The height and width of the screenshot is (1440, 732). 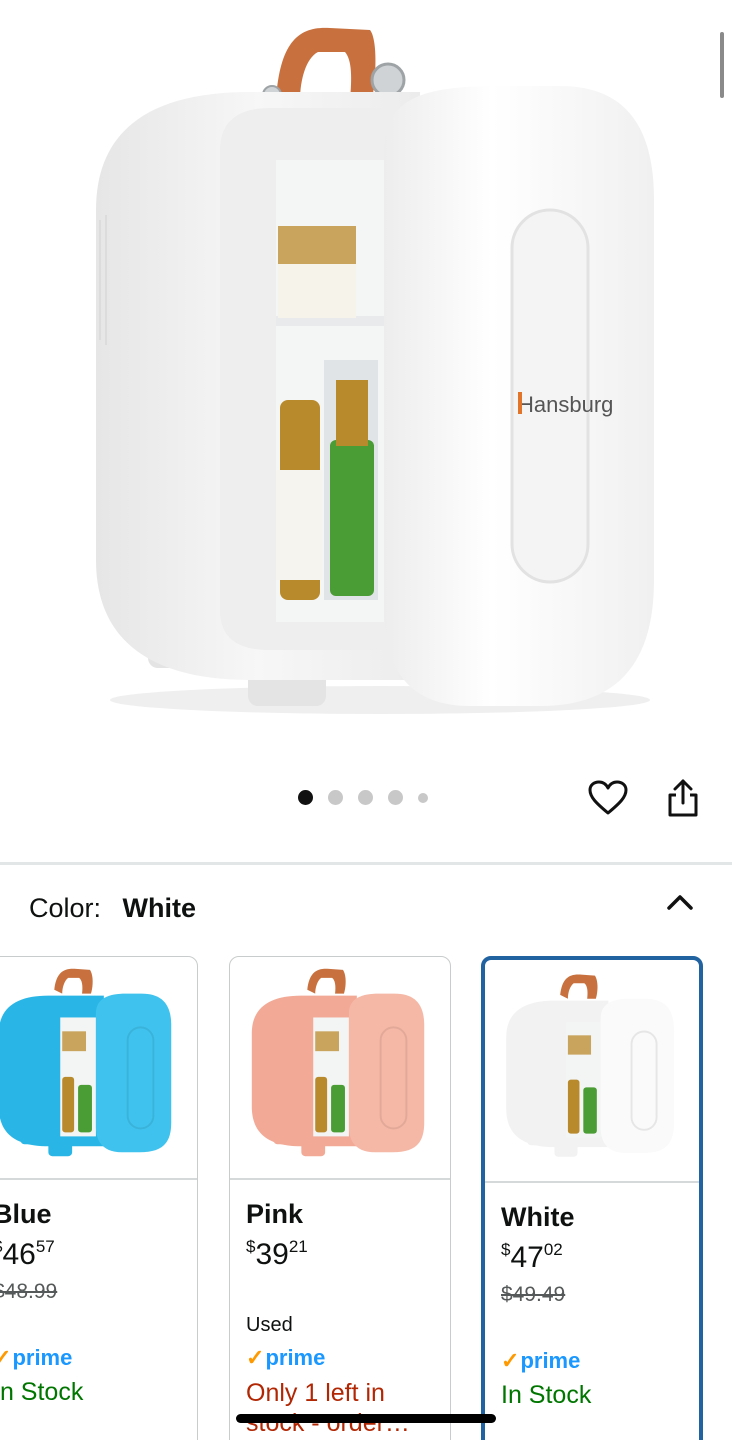 What do you see at coordinates (65, 908) in the screenshot?
I see `color-label: Color:` at bounding box center [65, 908].